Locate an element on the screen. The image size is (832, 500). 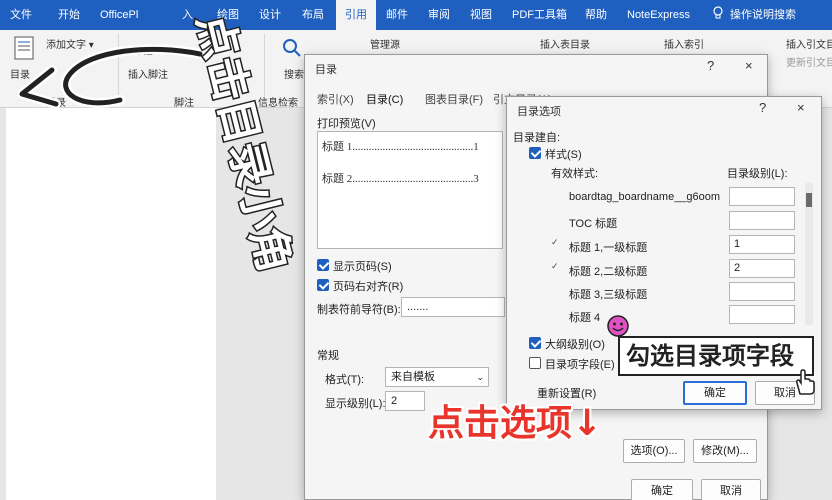
formats-label: 格式(T): is located at coordinates (345, 380).